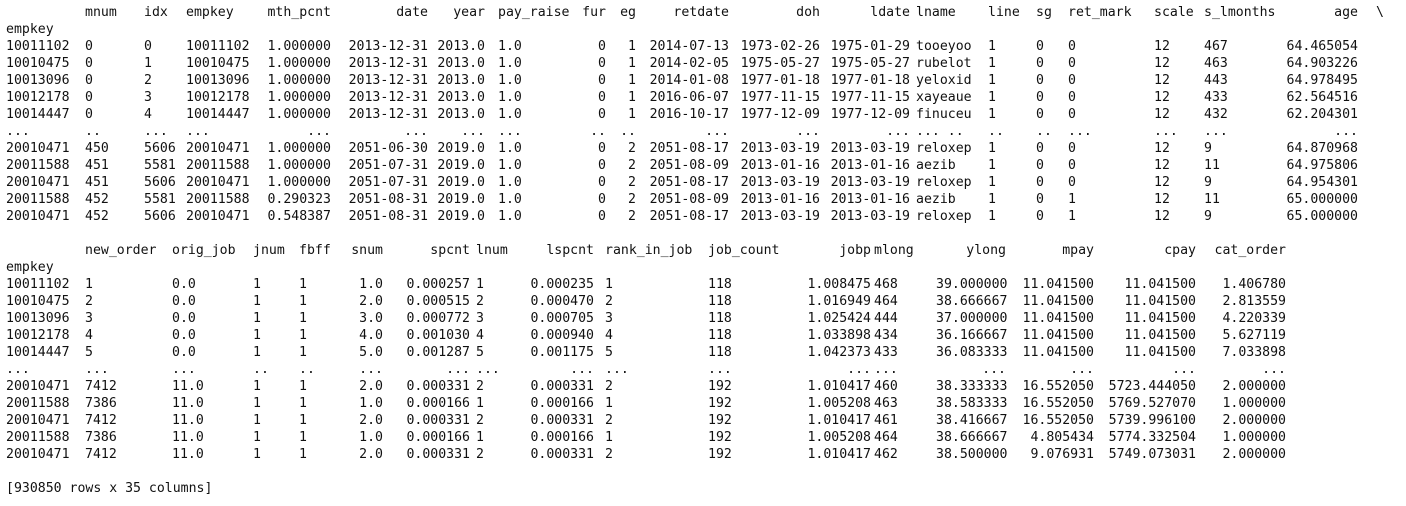 Image resolution: width=1406 pixels, height=506 pixels. What do you see at coordinates (1322, 80) in the screenshot?
I see `table-cell: 64.978495` at bounding box center [1322, 80].